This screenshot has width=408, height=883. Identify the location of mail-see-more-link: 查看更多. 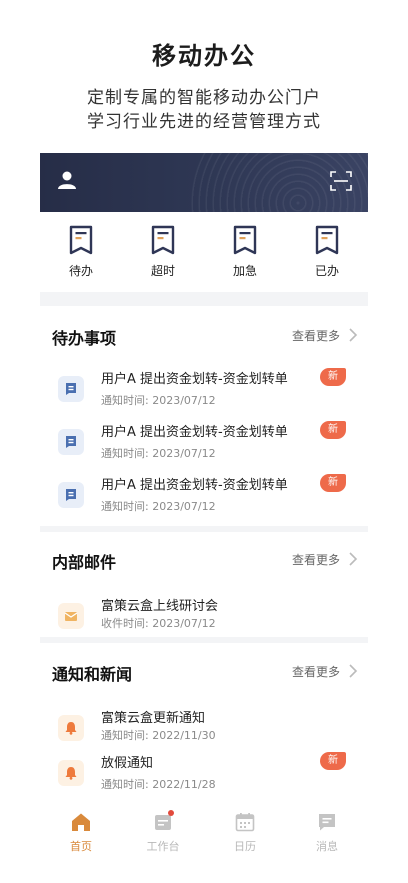
(316, 559).